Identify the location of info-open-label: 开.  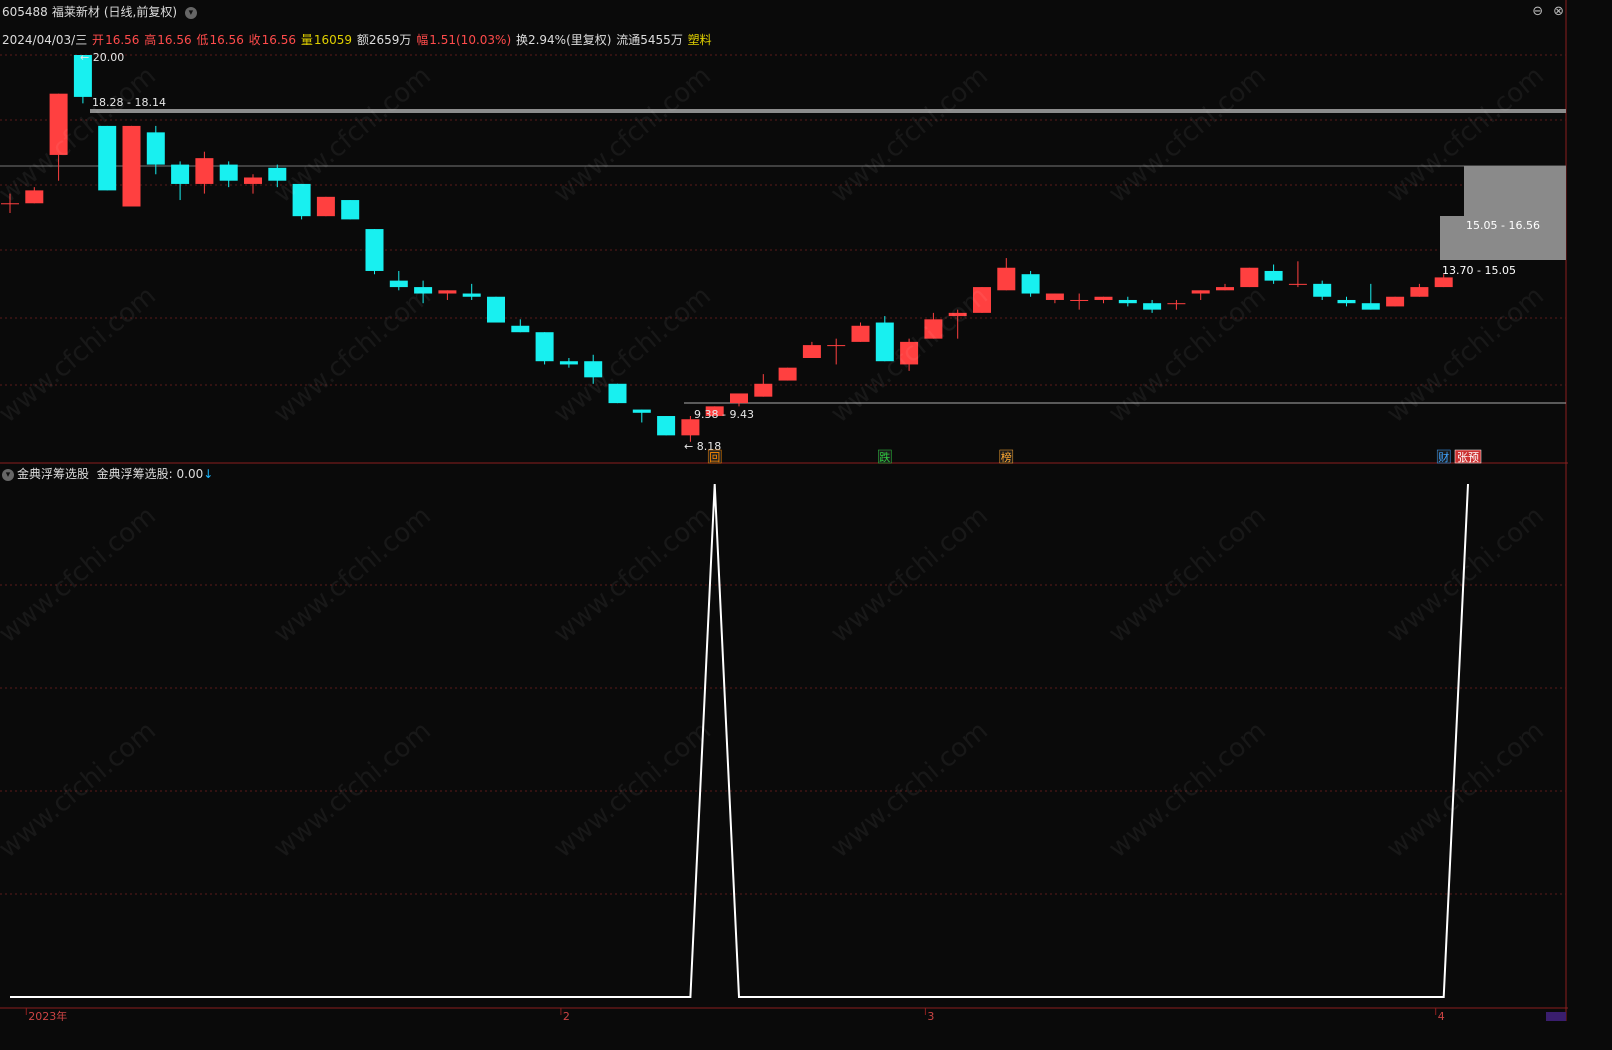
(98, 40).